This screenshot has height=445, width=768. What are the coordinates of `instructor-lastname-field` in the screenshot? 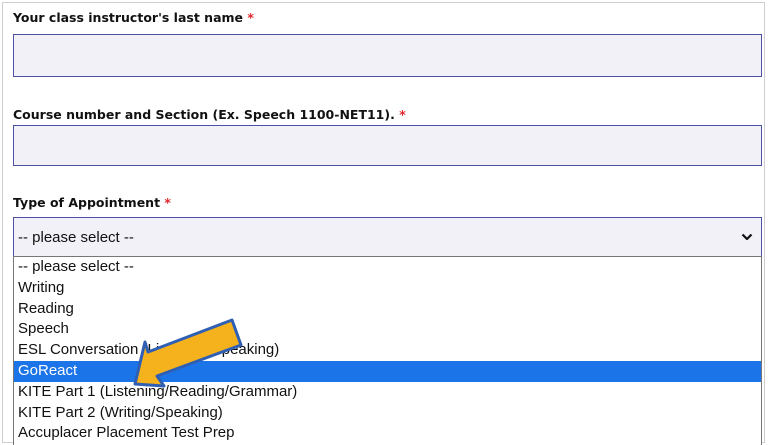 It's located at (387, 55).